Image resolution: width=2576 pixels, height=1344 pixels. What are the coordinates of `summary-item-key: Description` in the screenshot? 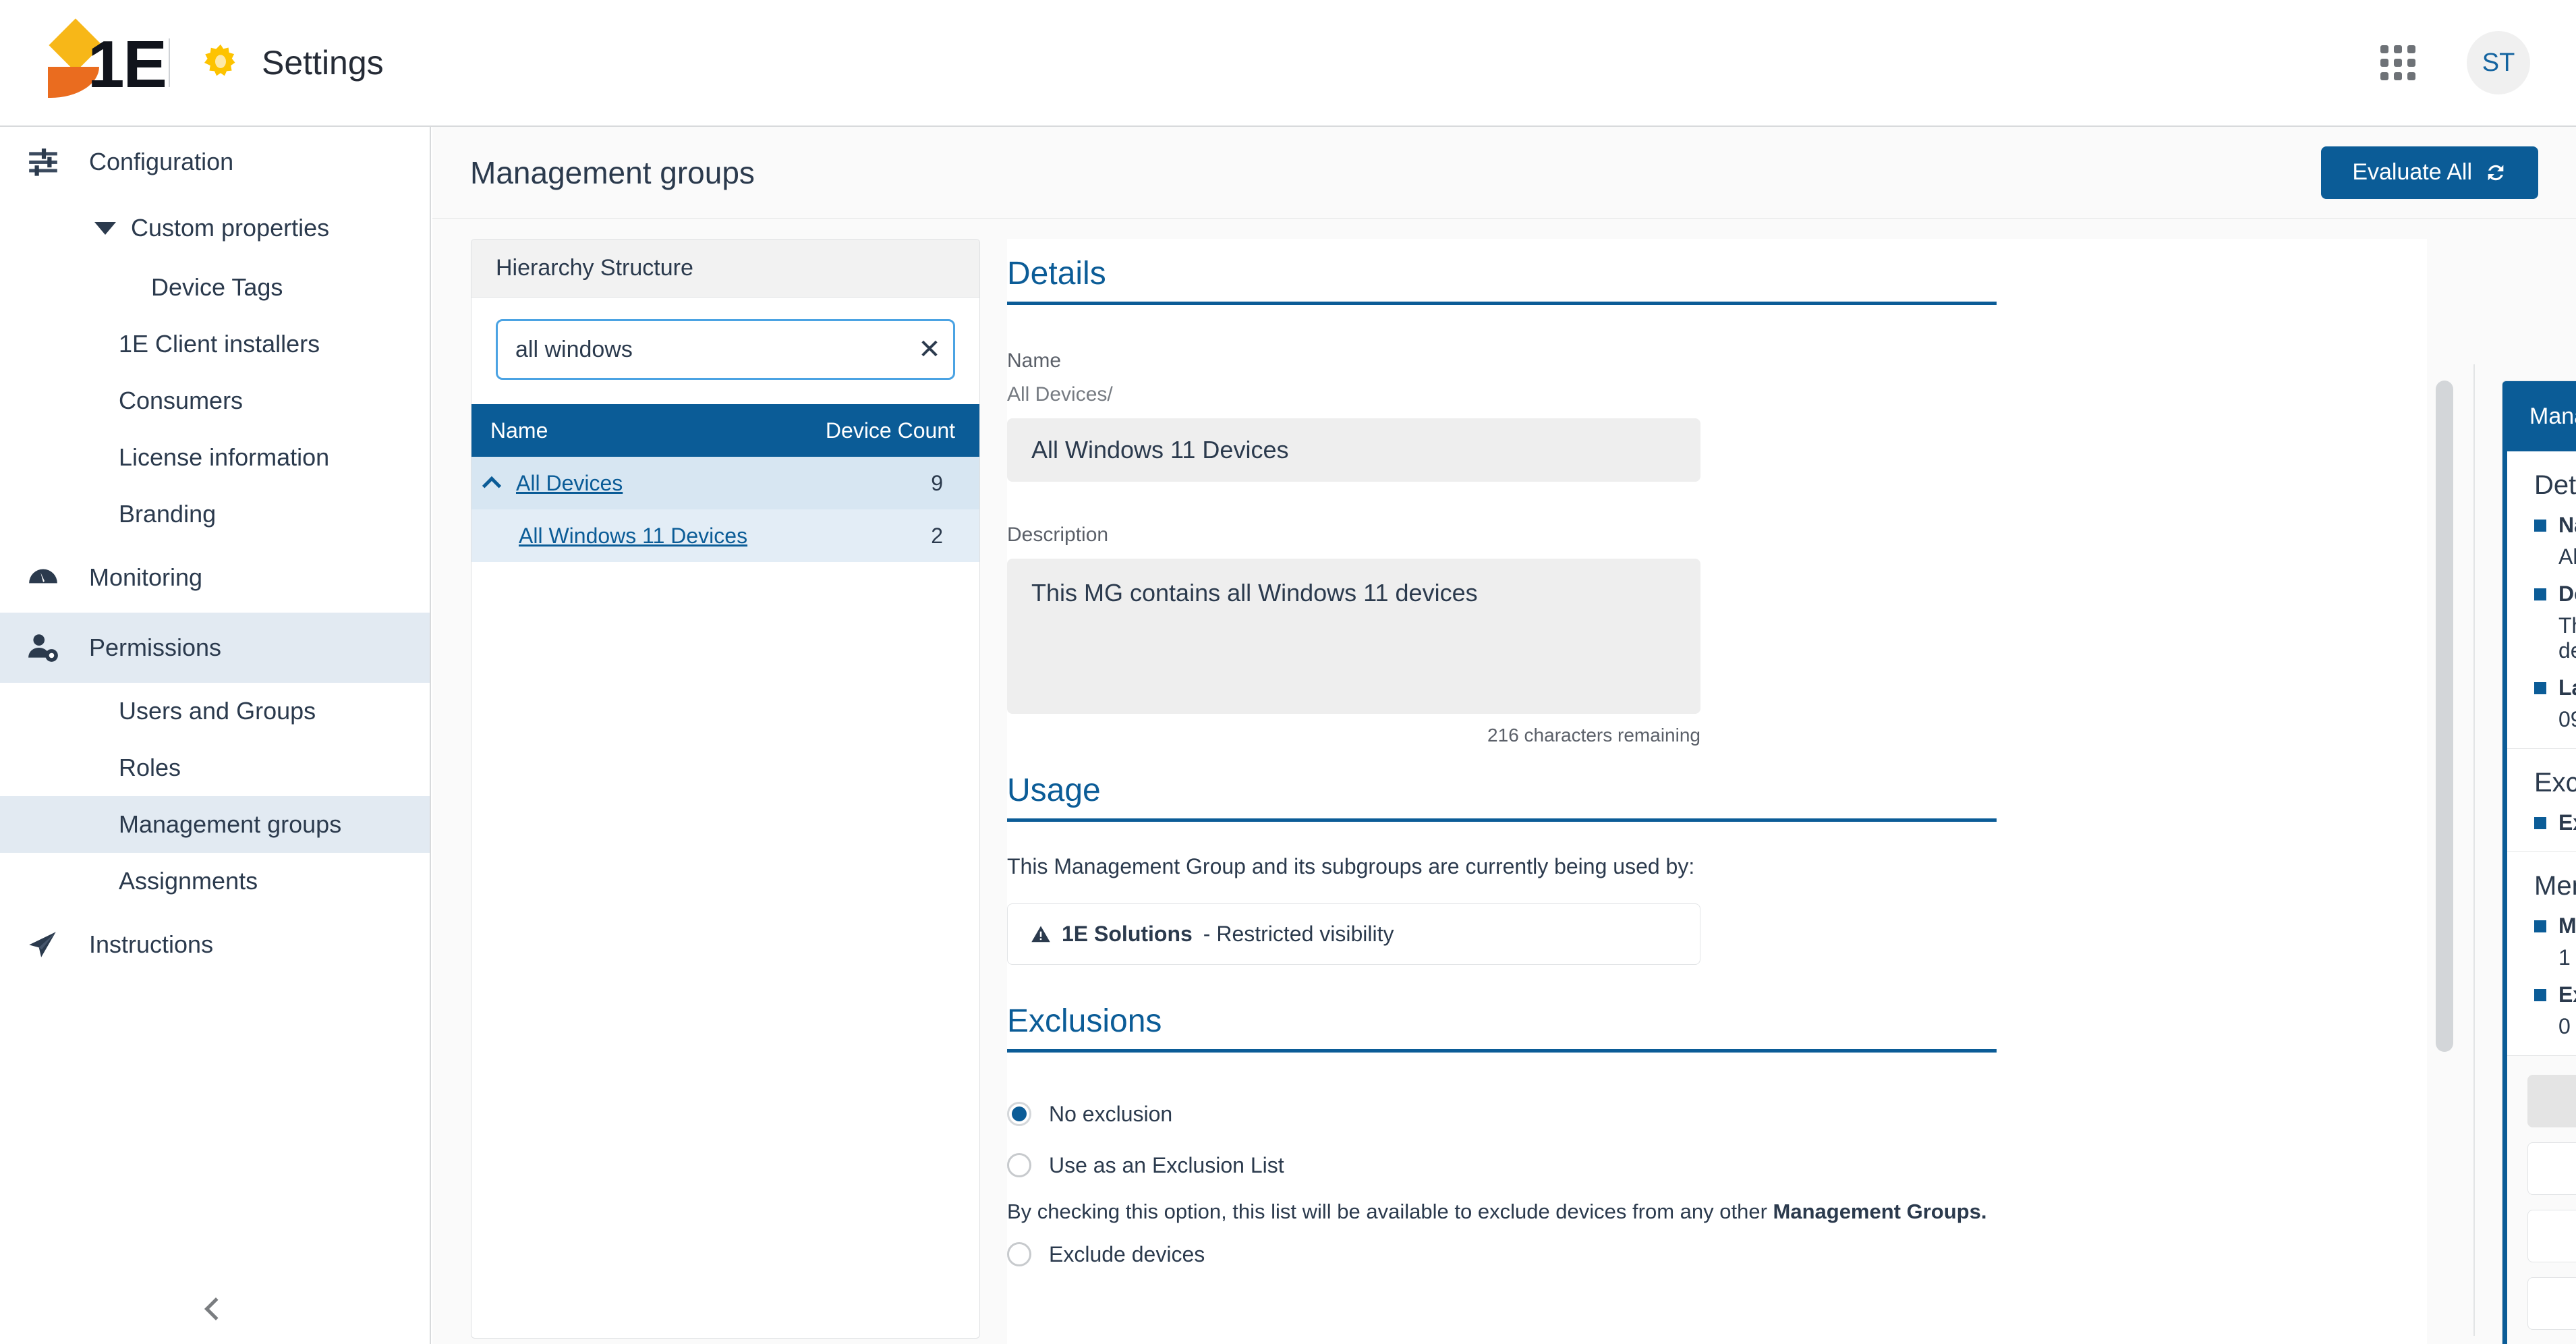 It's located at (2567, 594).